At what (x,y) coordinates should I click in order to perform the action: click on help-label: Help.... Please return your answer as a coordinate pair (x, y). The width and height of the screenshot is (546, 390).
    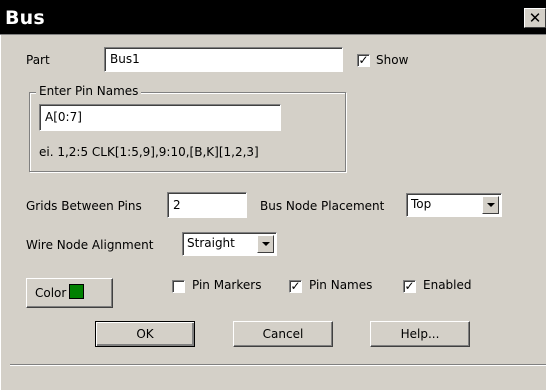
    Looking at the image, I should click on (420, 334).